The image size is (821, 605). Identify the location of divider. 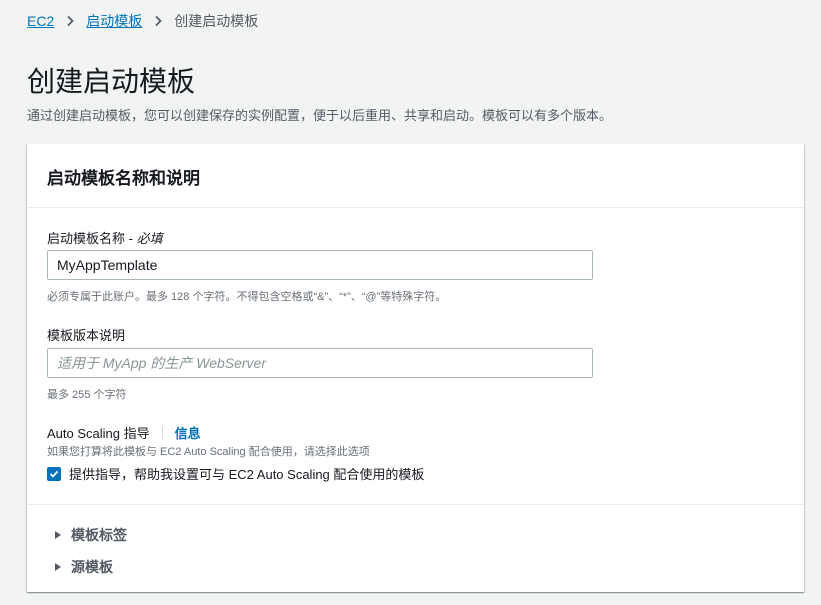
(162, 432).